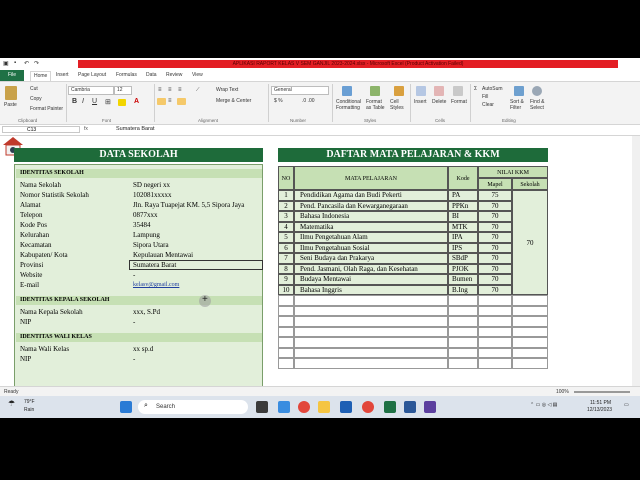  What do you see at coordinates (463, 195) in the screenshot?
I see `mapel-kode-cell: PA` at bounding box center [463, 195].